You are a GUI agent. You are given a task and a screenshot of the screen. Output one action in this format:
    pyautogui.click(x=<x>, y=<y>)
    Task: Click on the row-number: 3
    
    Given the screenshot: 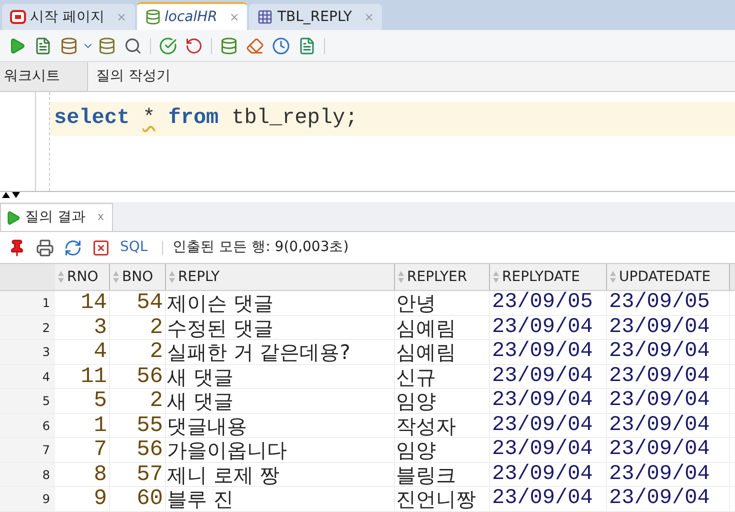 What is the action you would take?
    pyautogui.click(x=27, y=352)
    